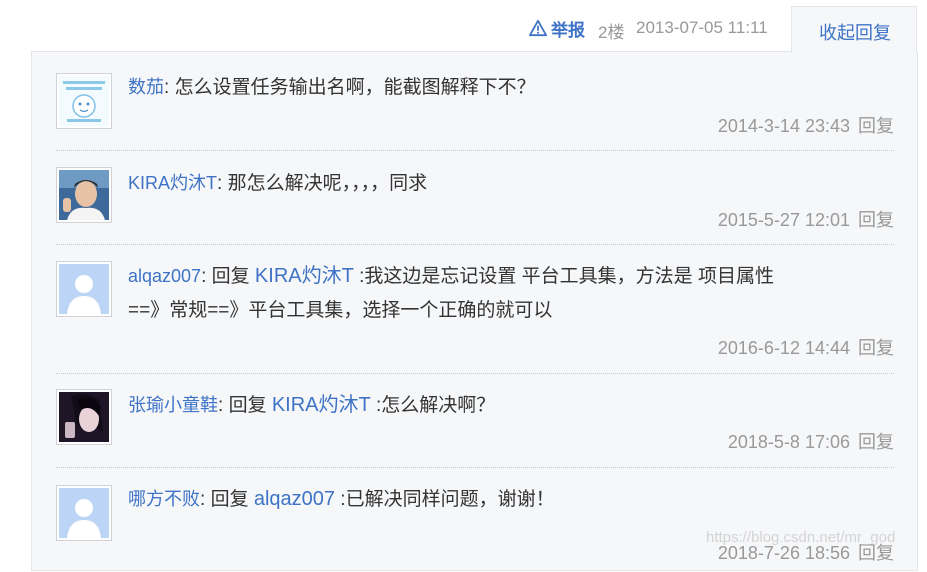 Image resolution: width=927 pixels, height=572 pixels. What do you see at coordinates (475, 198) in the screenshot?
I see `comment-item: KIRA灼沐T: 那怎么解决呢，，，，同求 2015-5-27 12:01 回复` at bounding box center [475, 198].